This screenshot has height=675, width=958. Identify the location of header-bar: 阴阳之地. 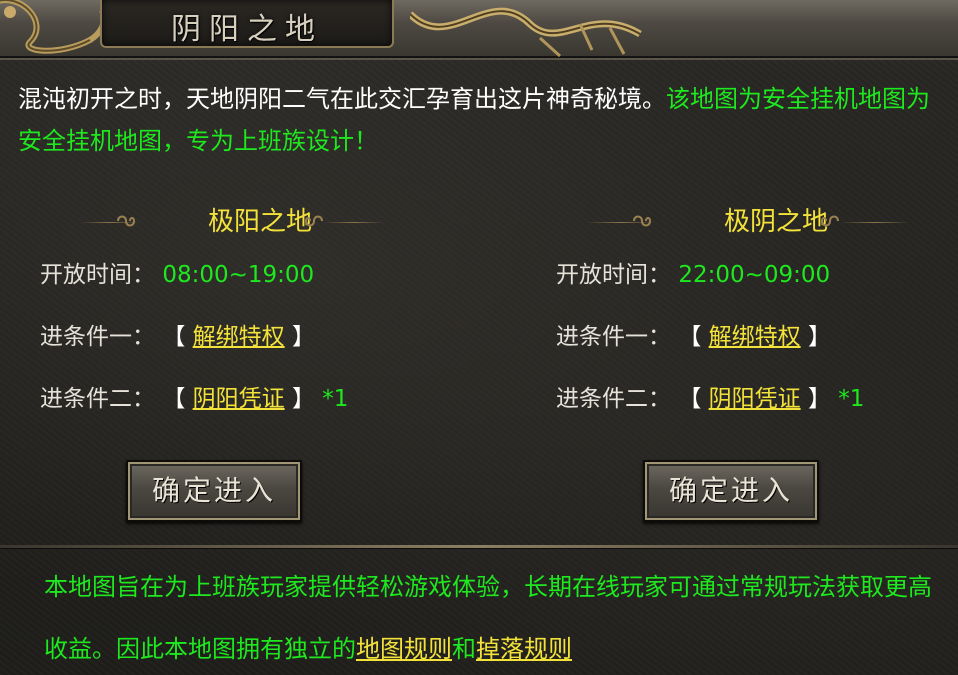
(479, 29).